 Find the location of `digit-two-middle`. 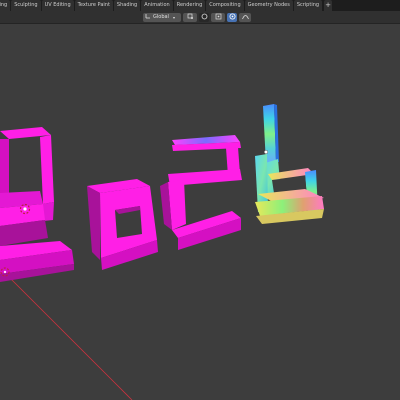

digit-two-middle is located at coordinates (201, 192).